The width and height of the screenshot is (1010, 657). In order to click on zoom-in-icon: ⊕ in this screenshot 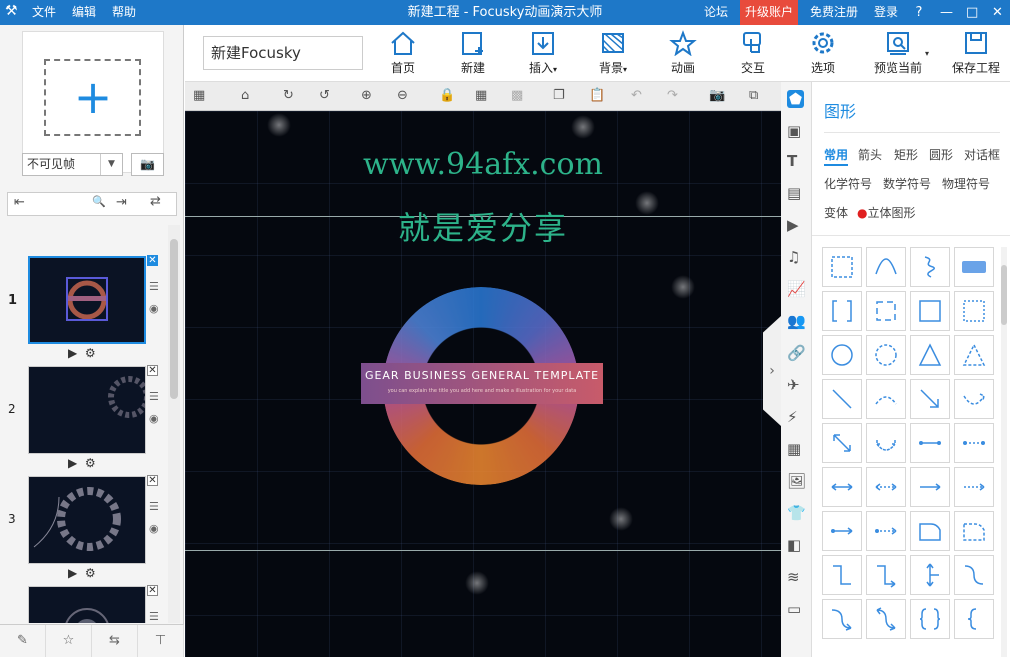, I will do `click(366, 95)`.